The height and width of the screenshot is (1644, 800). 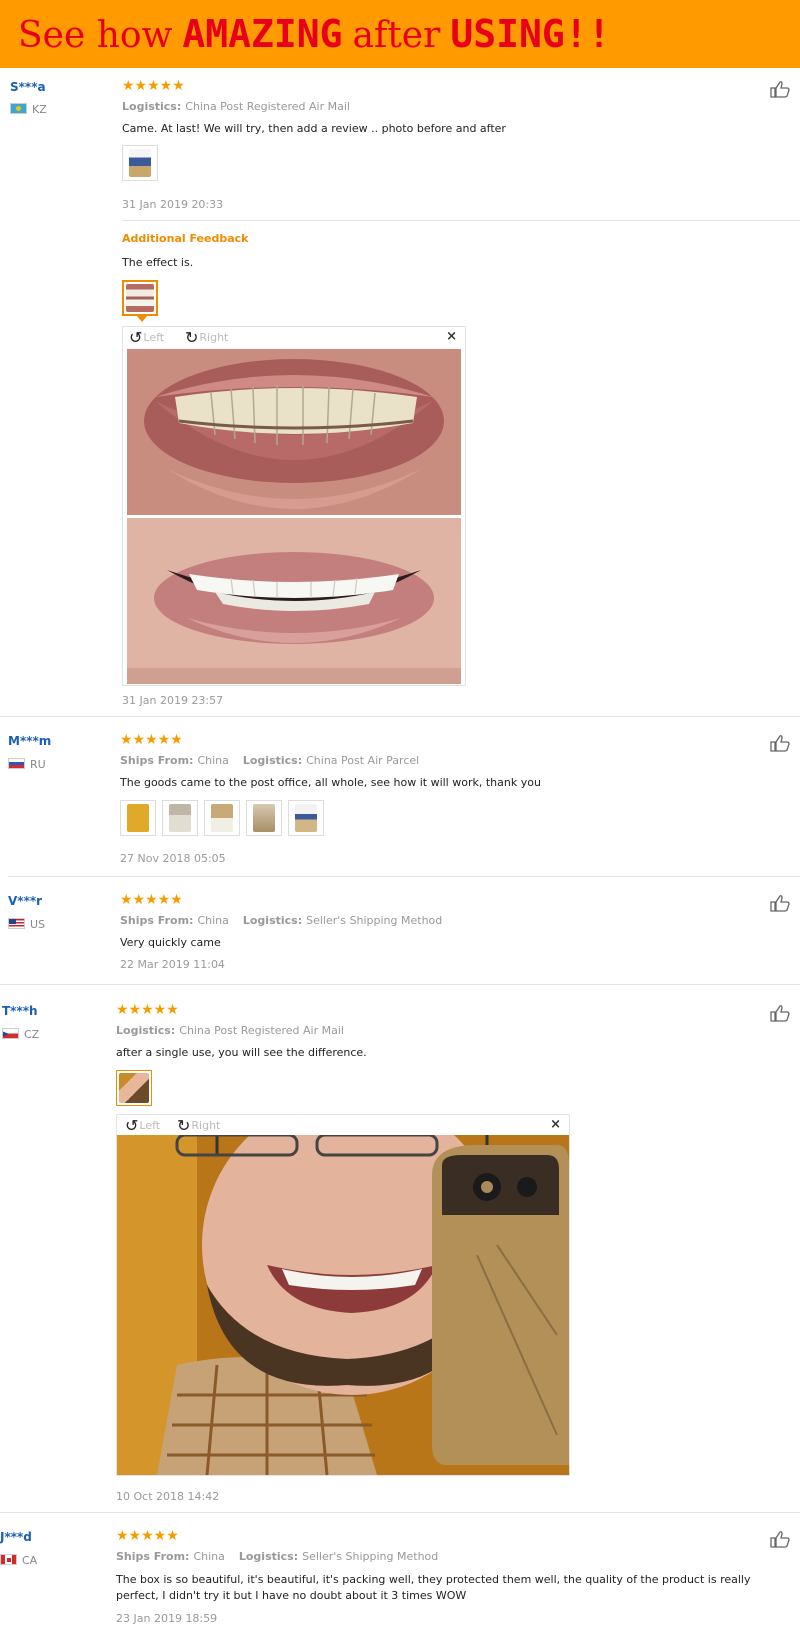 I want to click on ships-from-value: China, so click(x=213, y=920).